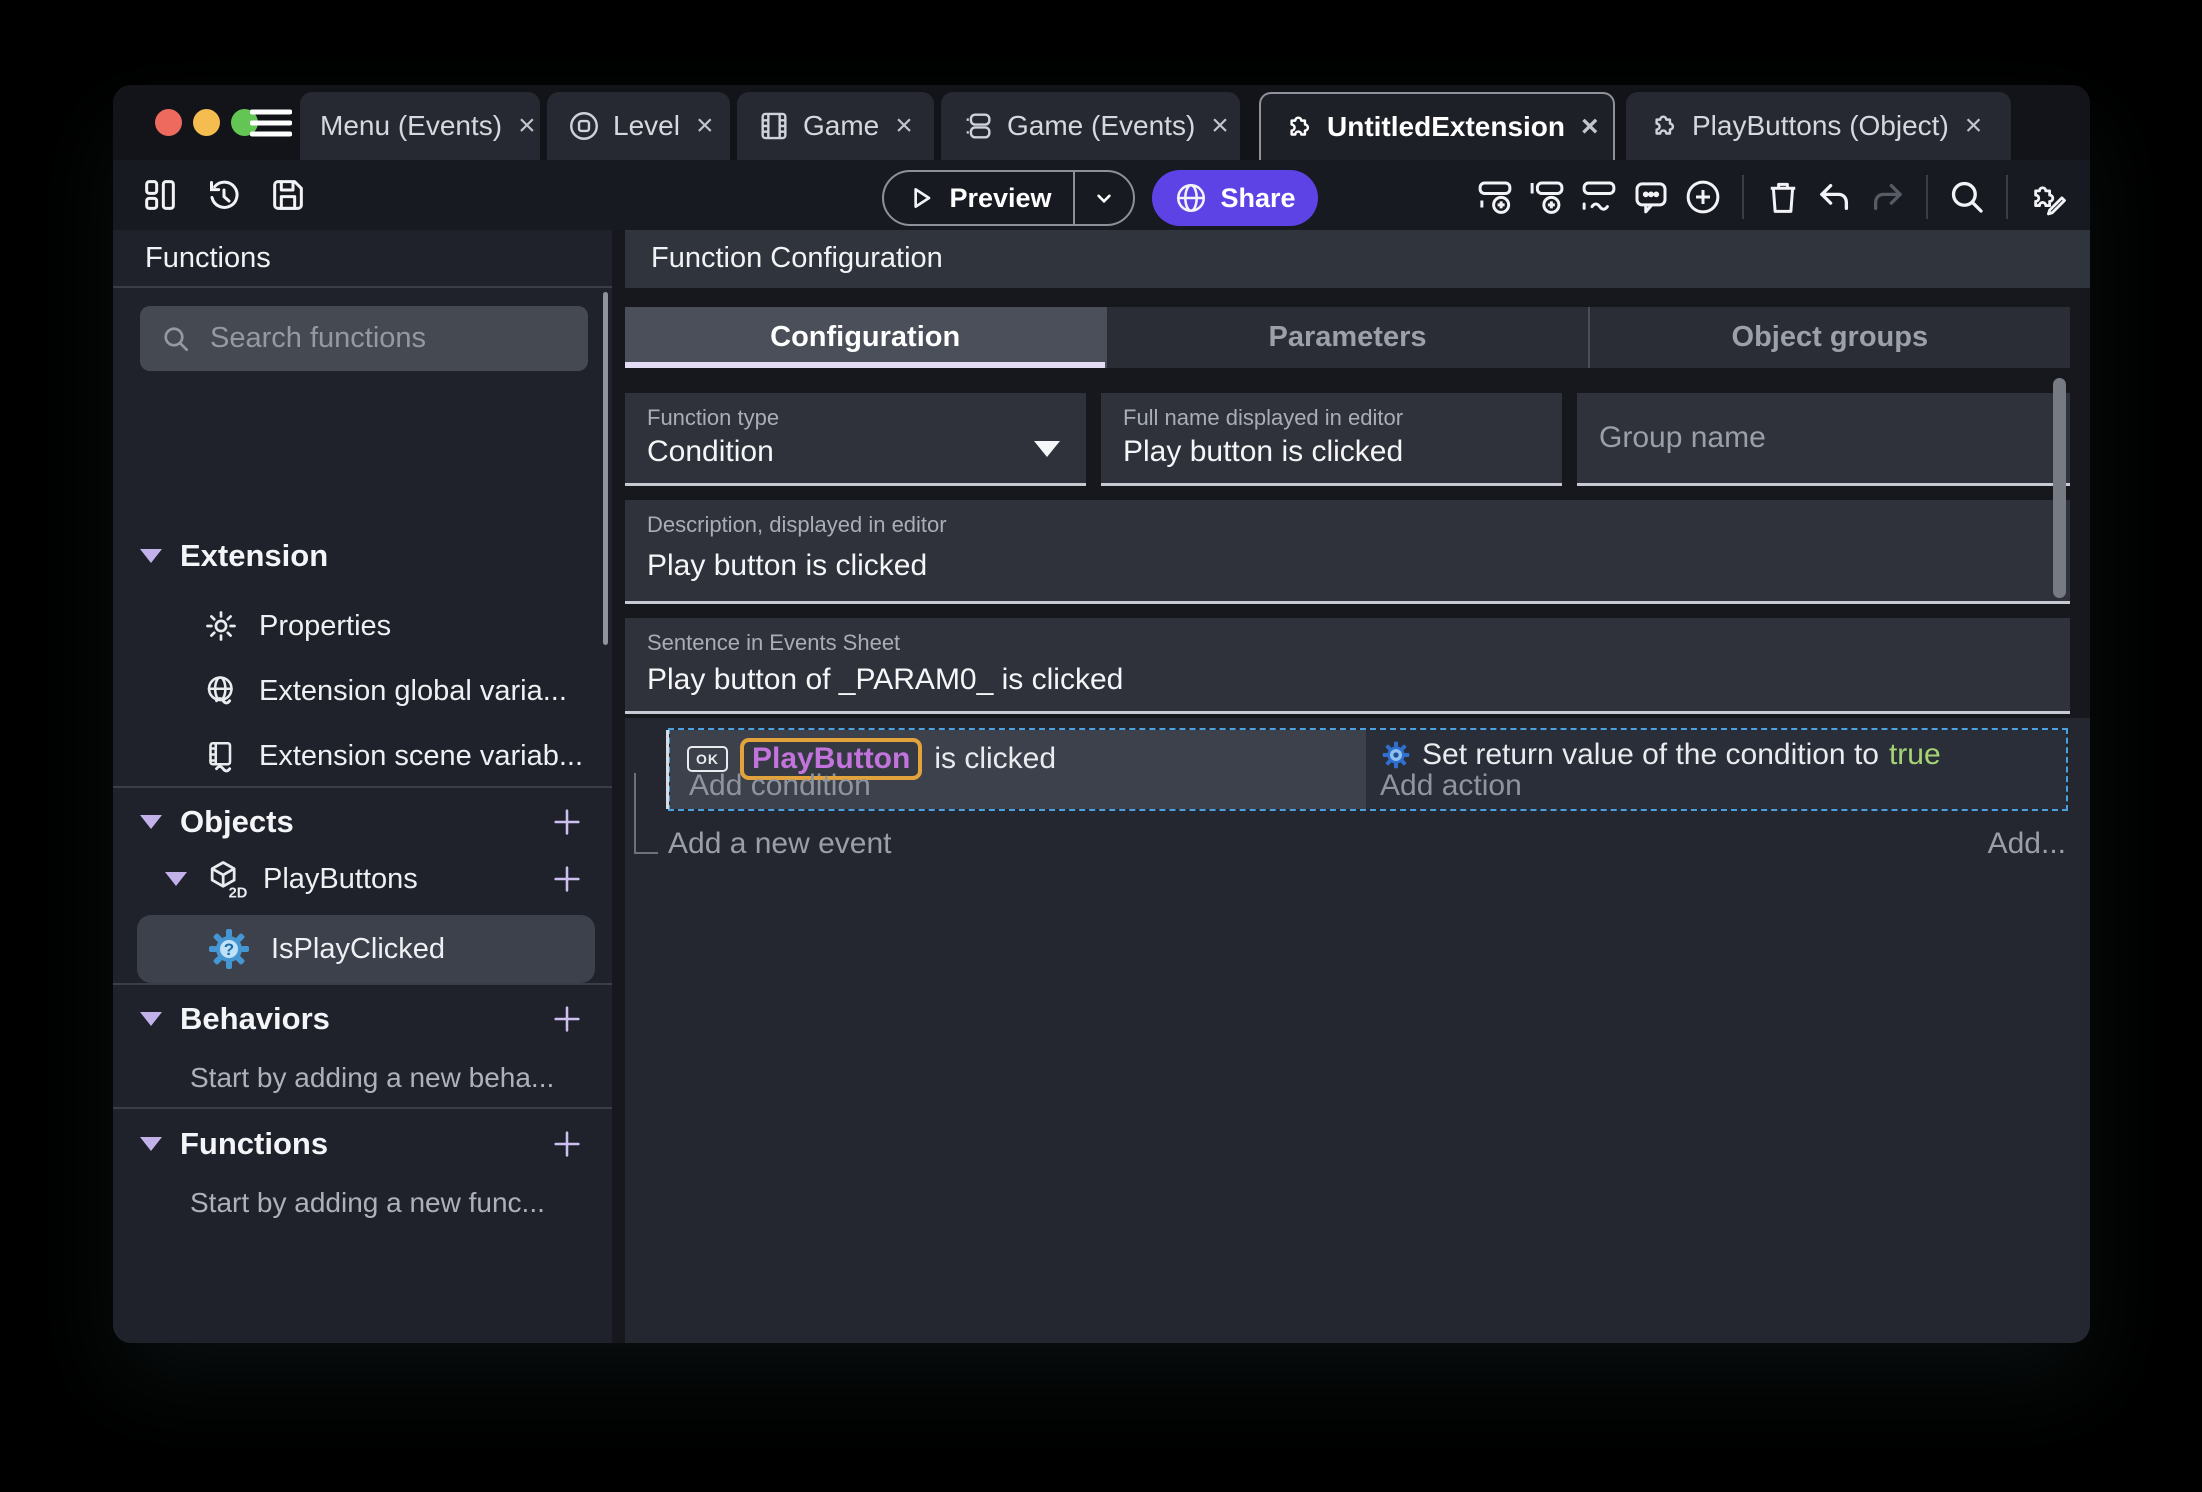  I want to click on group-name-input, so click(1821, 438).